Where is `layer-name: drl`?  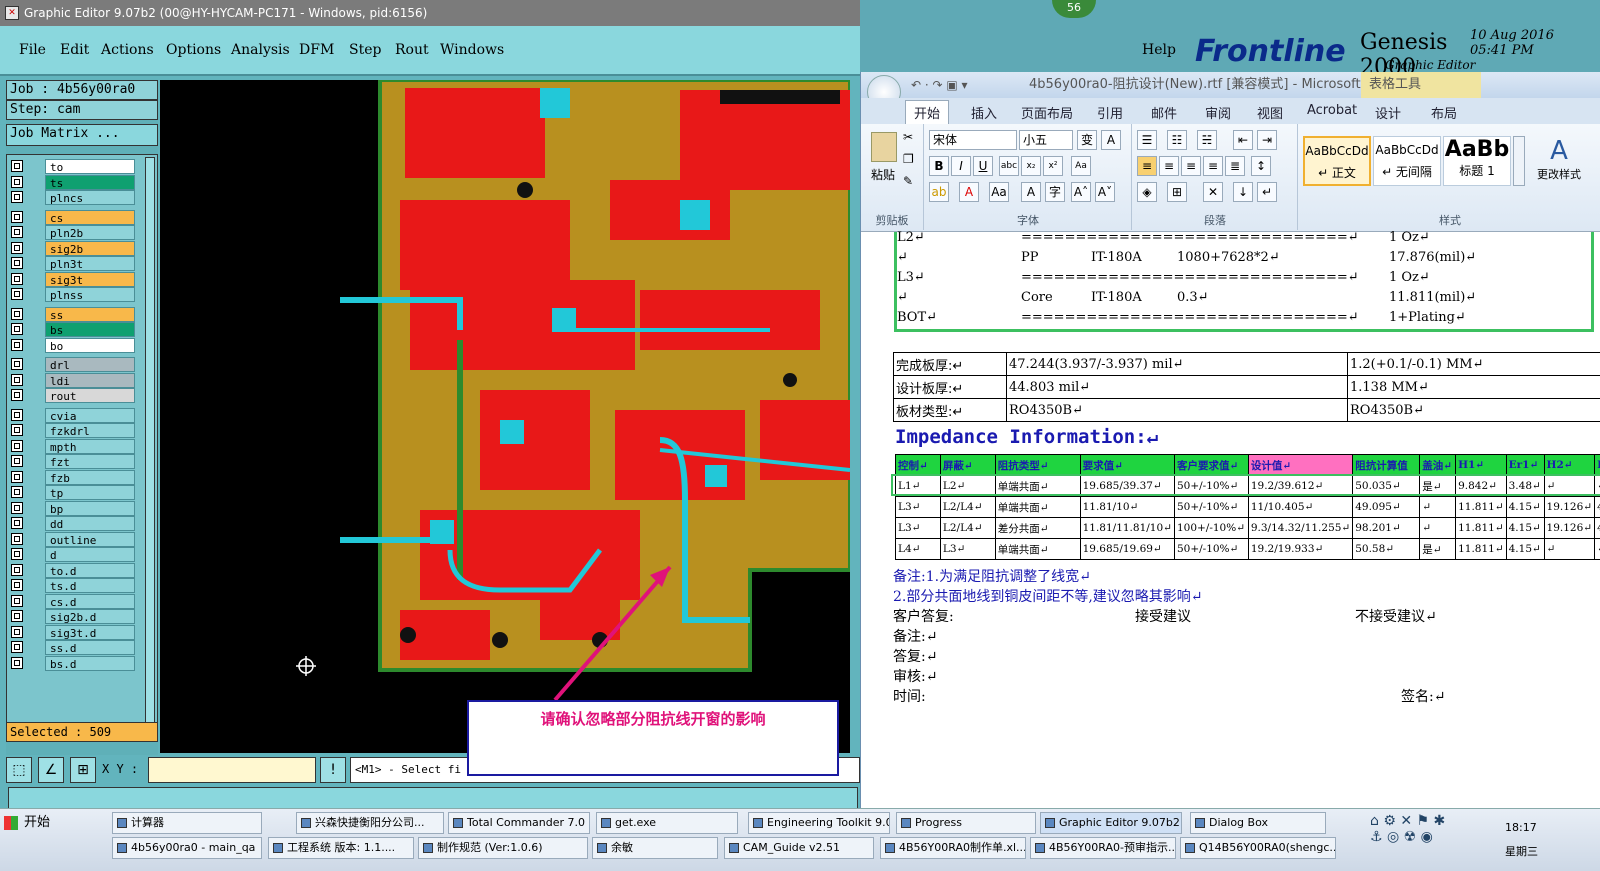 layer-name: drl is located at coordinates (90, 364).